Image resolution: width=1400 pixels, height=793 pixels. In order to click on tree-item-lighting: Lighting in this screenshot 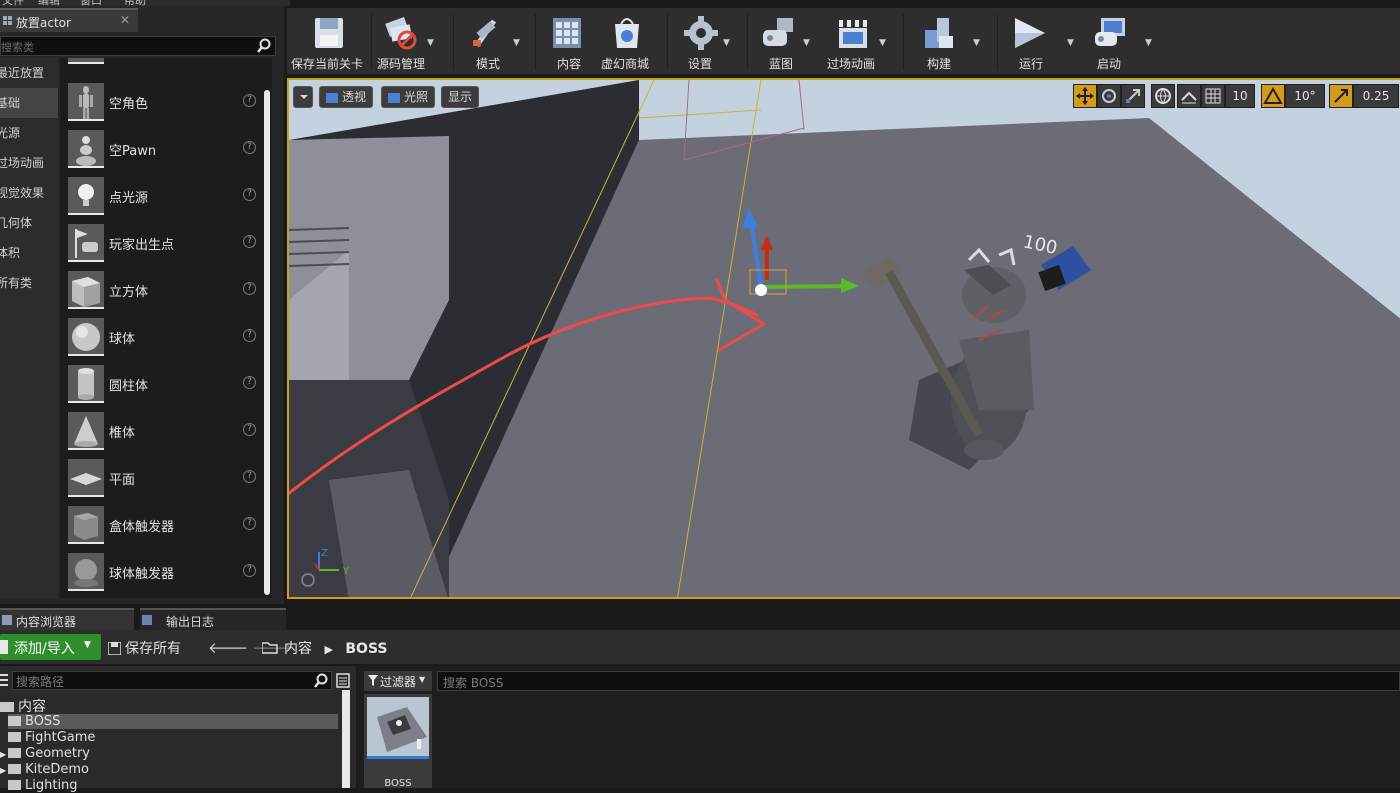, I will do `click(43, 785)`.